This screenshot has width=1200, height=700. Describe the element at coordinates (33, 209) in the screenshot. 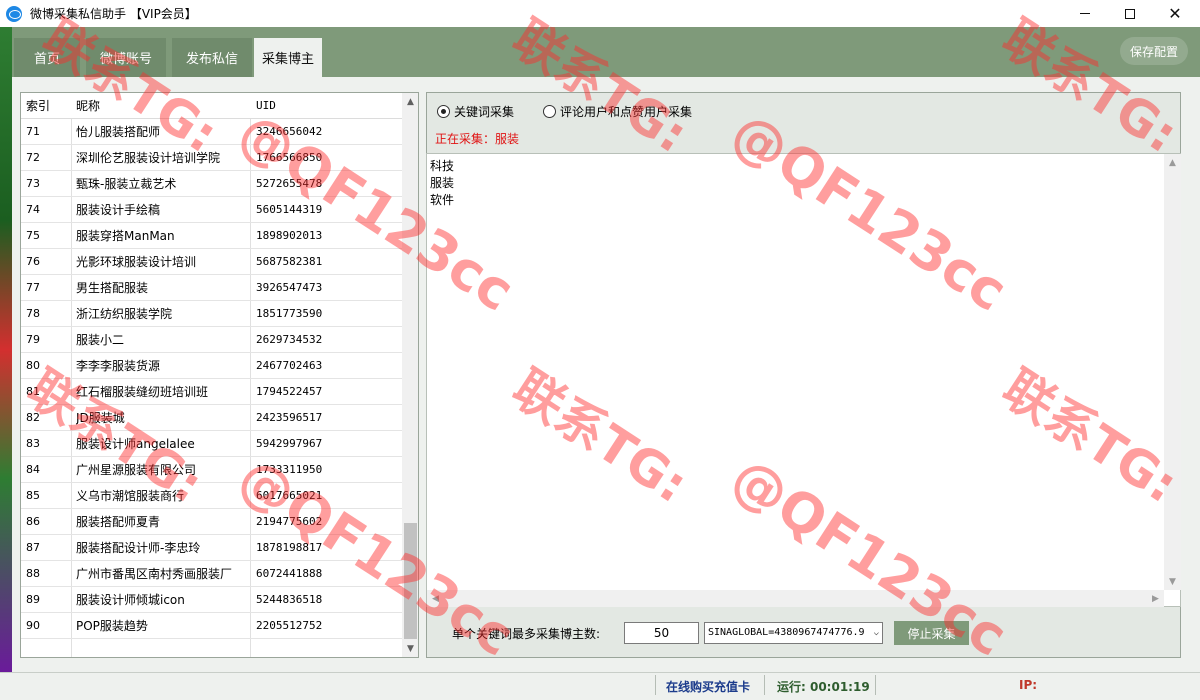

I see `row-index: 74` at that location.